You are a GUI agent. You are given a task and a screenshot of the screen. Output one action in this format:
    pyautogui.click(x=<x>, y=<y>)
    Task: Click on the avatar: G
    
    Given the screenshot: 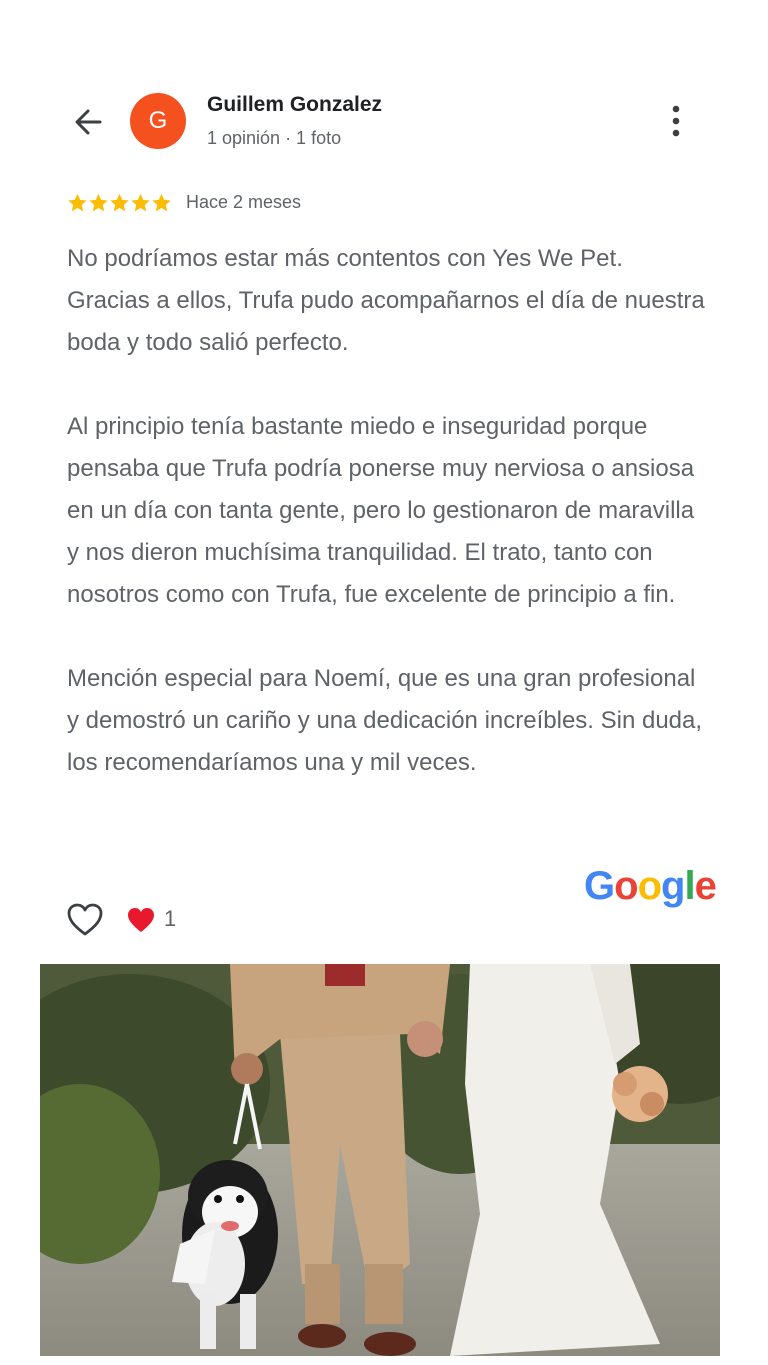 What is the action you would take?
    pyautogui.click(x=158, y=121)
    